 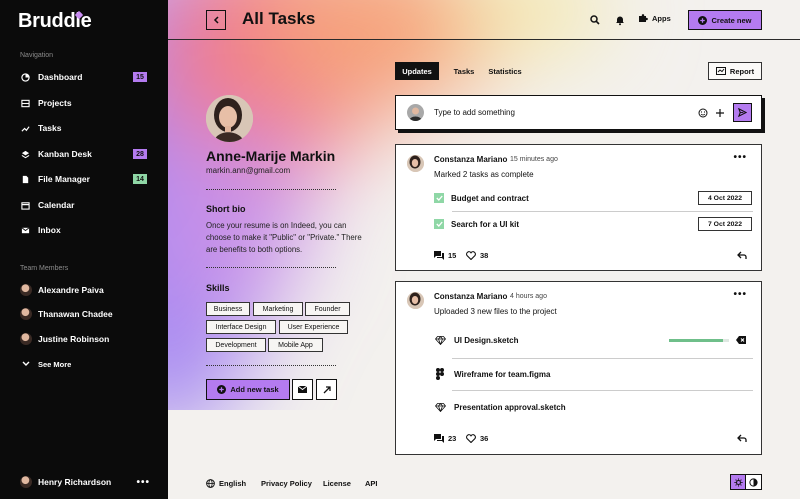 What do you see at coordinates (510, 407) in the screenshot?
I see `file-name: Presentation approval.sketch` at bounding box center [510, 407].